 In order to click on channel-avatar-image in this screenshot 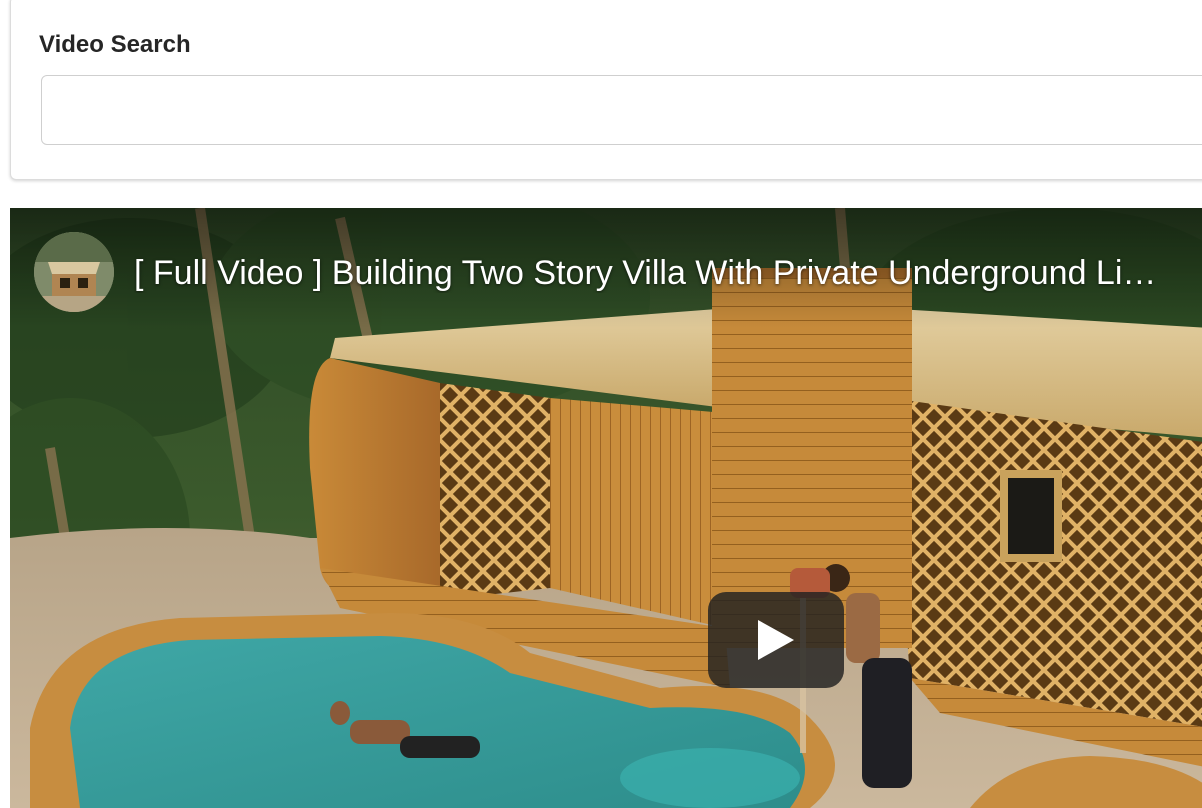, I will do `click(74, 272)`.